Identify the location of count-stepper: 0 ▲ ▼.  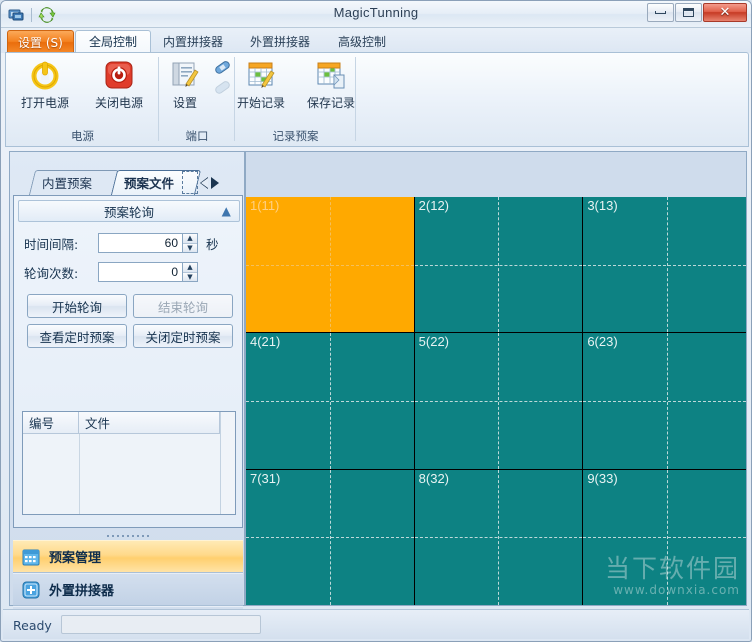
(148, 272).